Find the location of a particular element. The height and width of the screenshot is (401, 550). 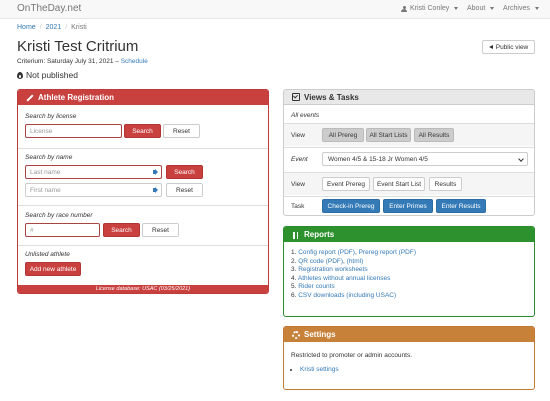

last-name-placeholder: Last name is located at coordinates (45, 172).